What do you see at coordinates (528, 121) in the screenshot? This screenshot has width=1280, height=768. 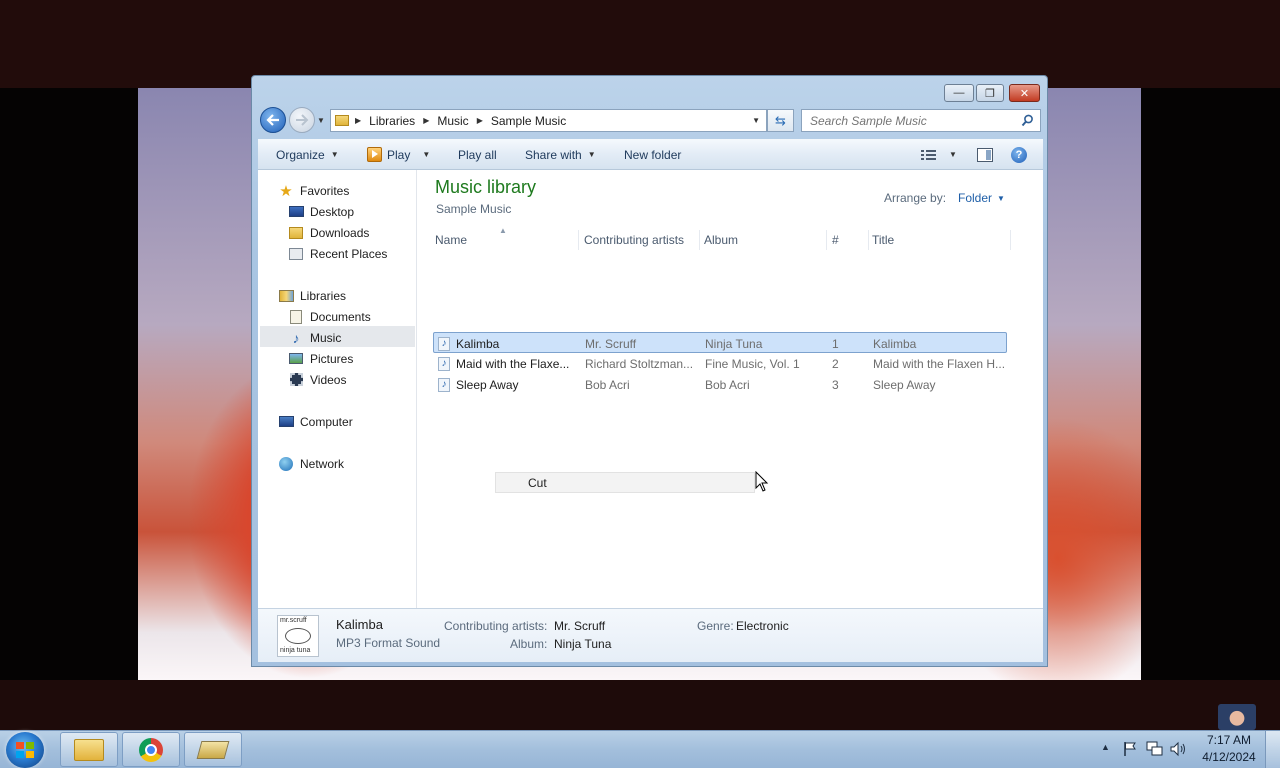 I see `breadcrumb-sample-music: Sample Music` at bounding box center [528, 121].